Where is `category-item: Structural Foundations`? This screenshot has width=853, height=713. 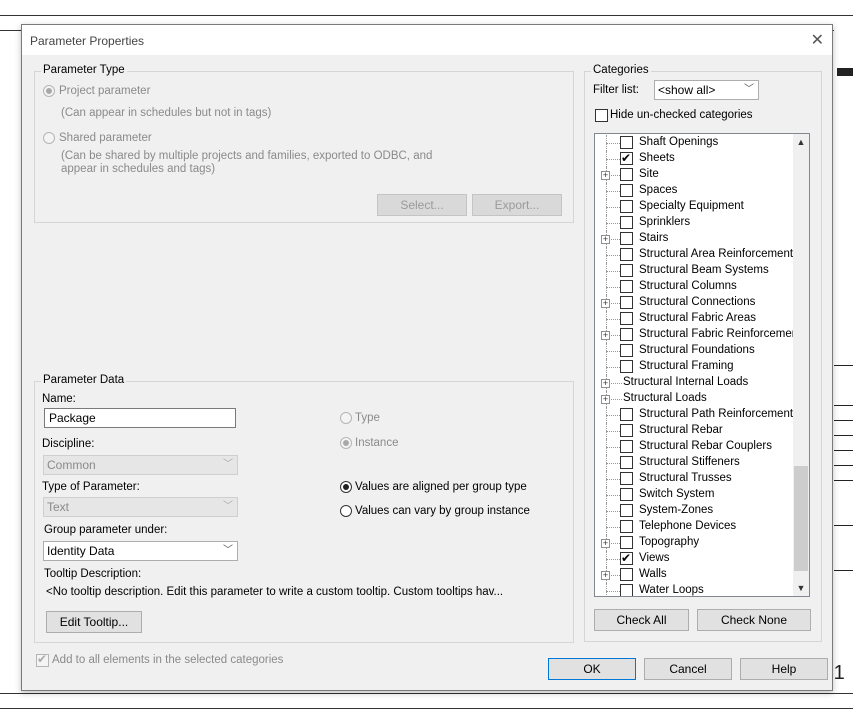
category-item: Structural Foundations is located at coordinates (695, 351).